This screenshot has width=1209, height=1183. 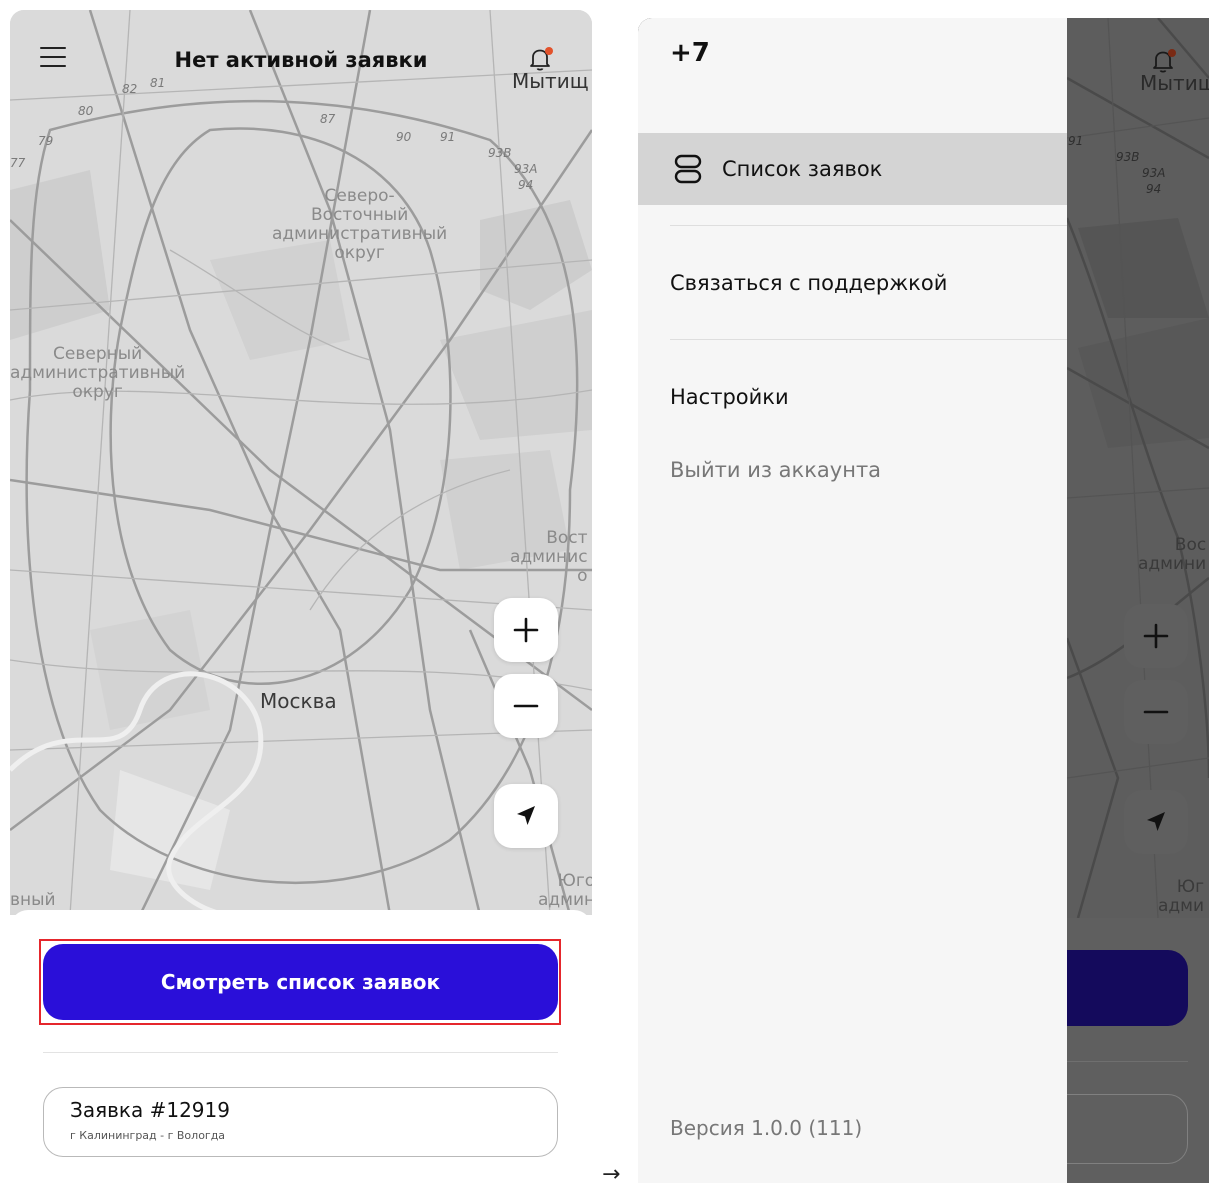 I want to click on drawer-item-settings: Настройки, so click(x=729, y=397).